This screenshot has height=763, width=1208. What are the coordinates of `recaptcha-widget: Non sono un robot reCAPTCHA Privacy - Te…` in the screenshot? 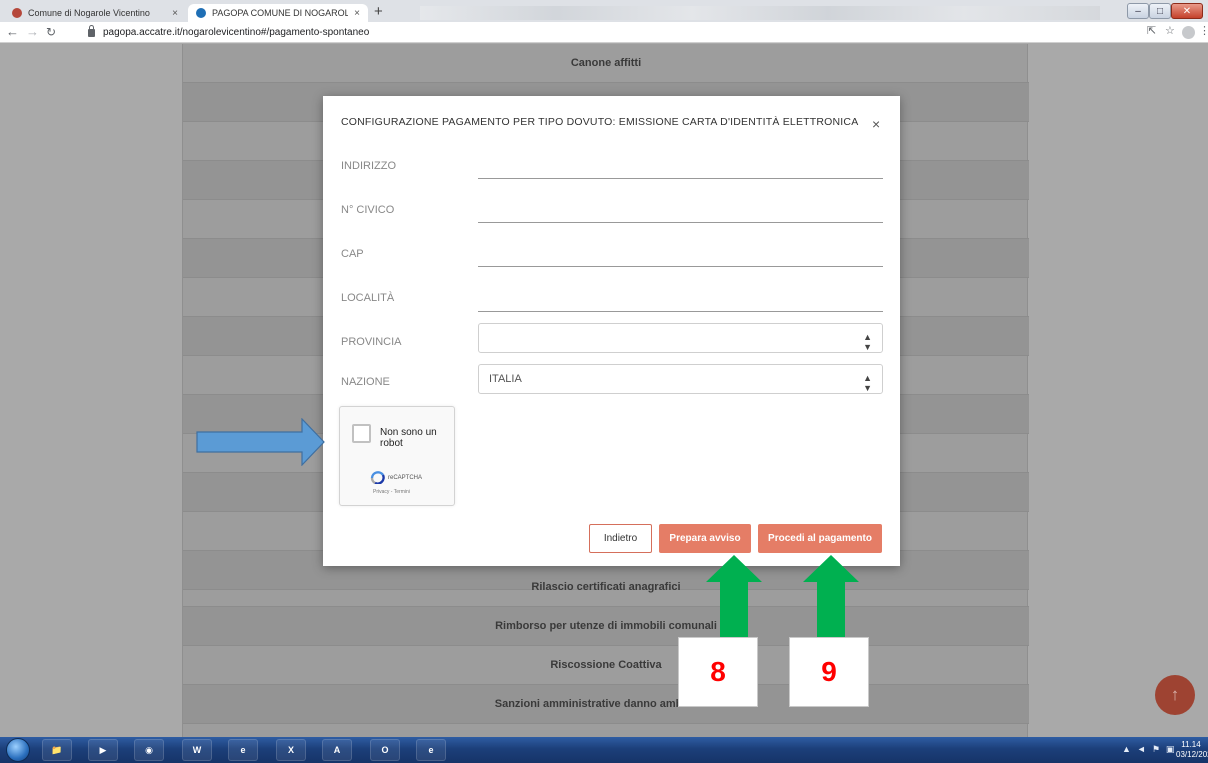 It's located at (397, 456).